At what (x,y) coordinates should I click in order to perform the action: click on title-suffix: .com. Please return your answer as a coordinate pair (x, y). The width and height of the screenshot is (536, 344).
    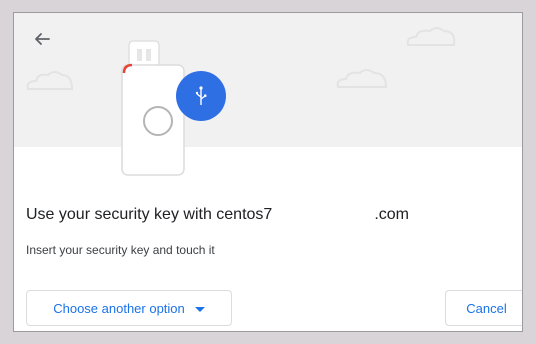
    Looking at the image, I should click on (391, 215).